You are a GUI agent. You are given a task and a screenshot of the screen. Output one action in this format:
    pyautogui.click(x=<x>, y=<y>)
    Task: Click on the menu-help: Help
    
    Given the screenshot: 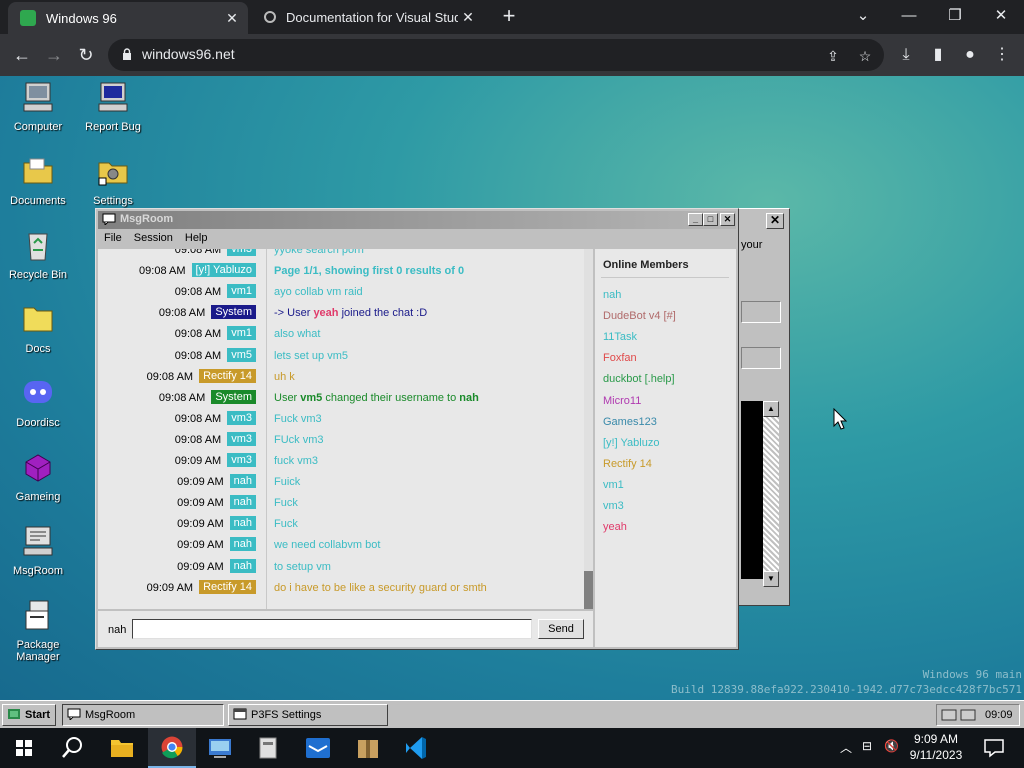 What is the action you would take?
    pyautogui.click(x=196, y=238)
    